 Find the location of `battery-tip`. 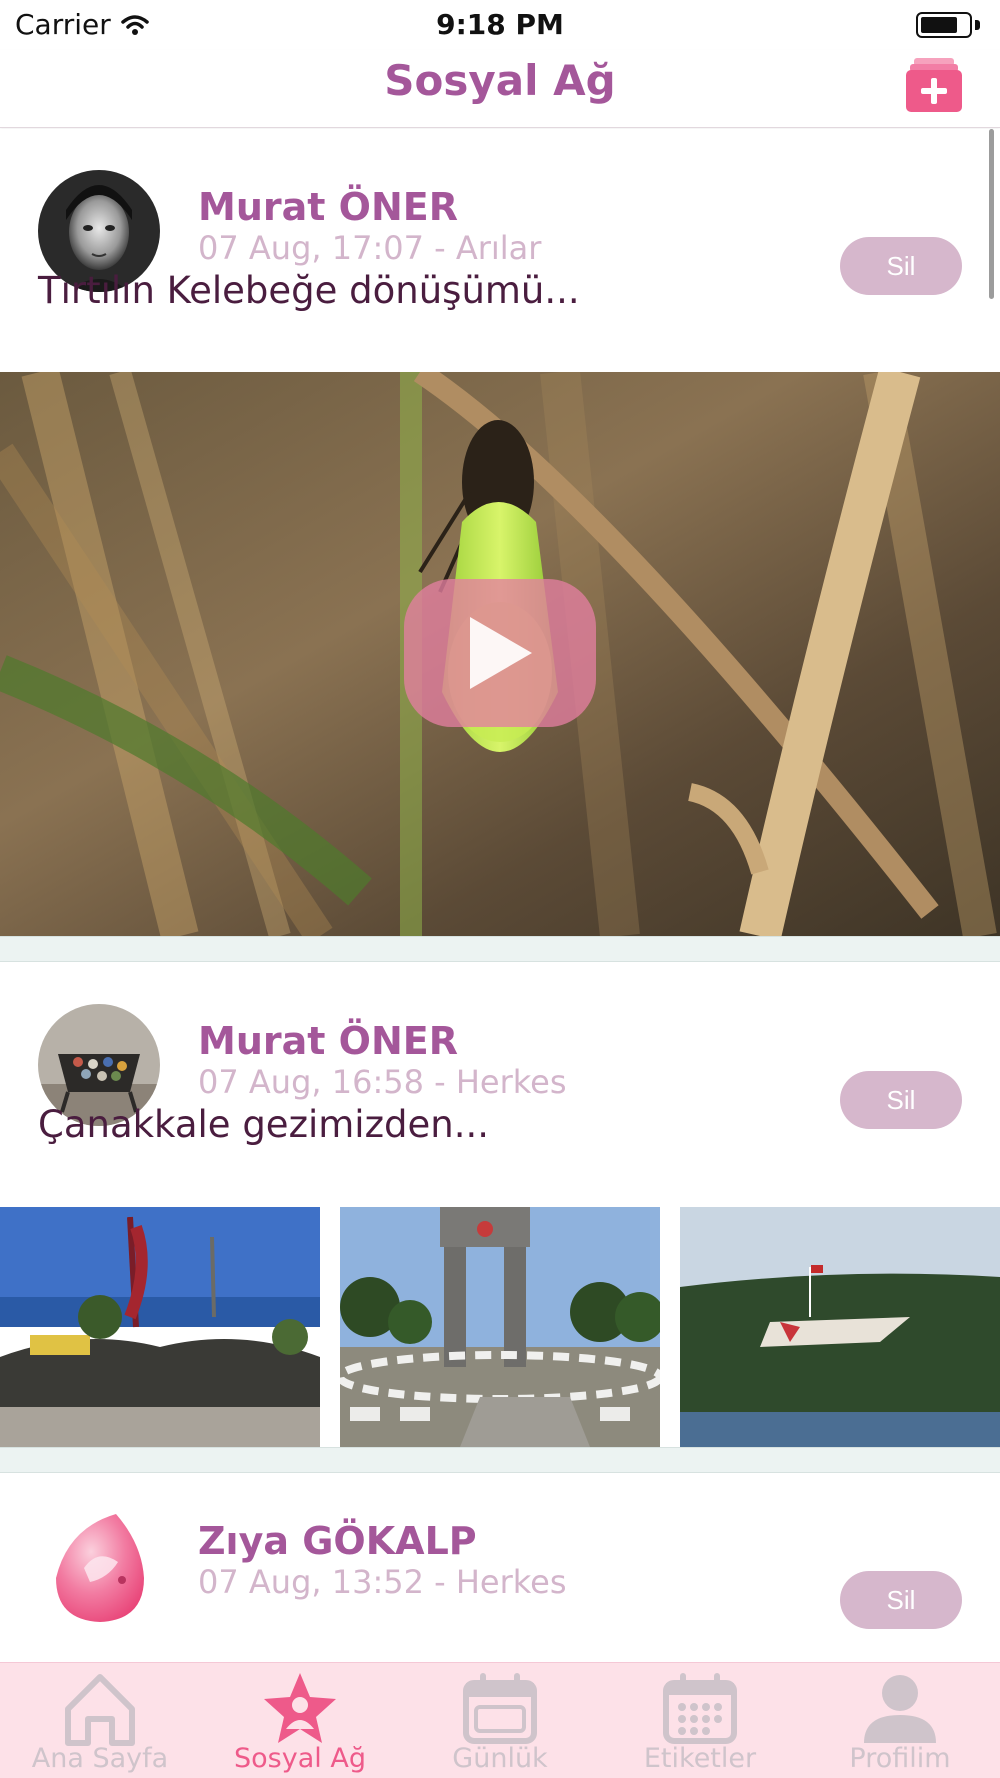

battery-tip is located at coordinates (977, 25).